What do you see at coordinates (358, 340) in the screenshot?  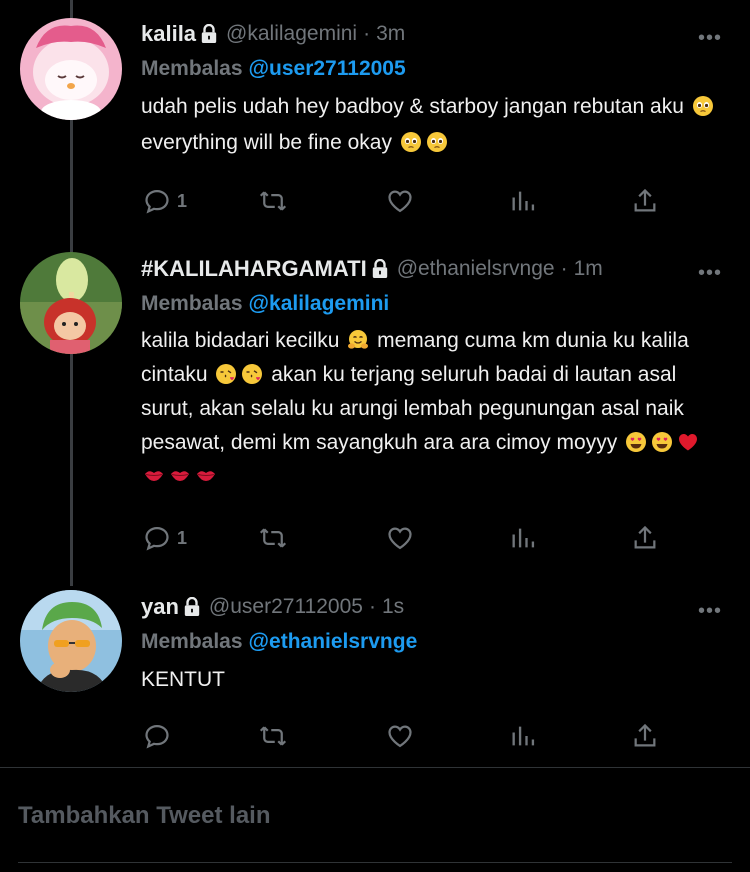 I see `hugging-face-emoji` at bounding box center [358, 340].